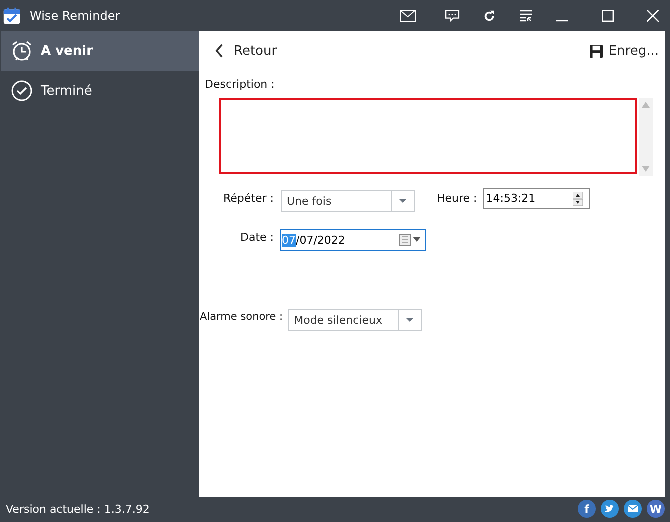  I want to click on alarm-dropdown: Mode silencieux, so click(355, 320).